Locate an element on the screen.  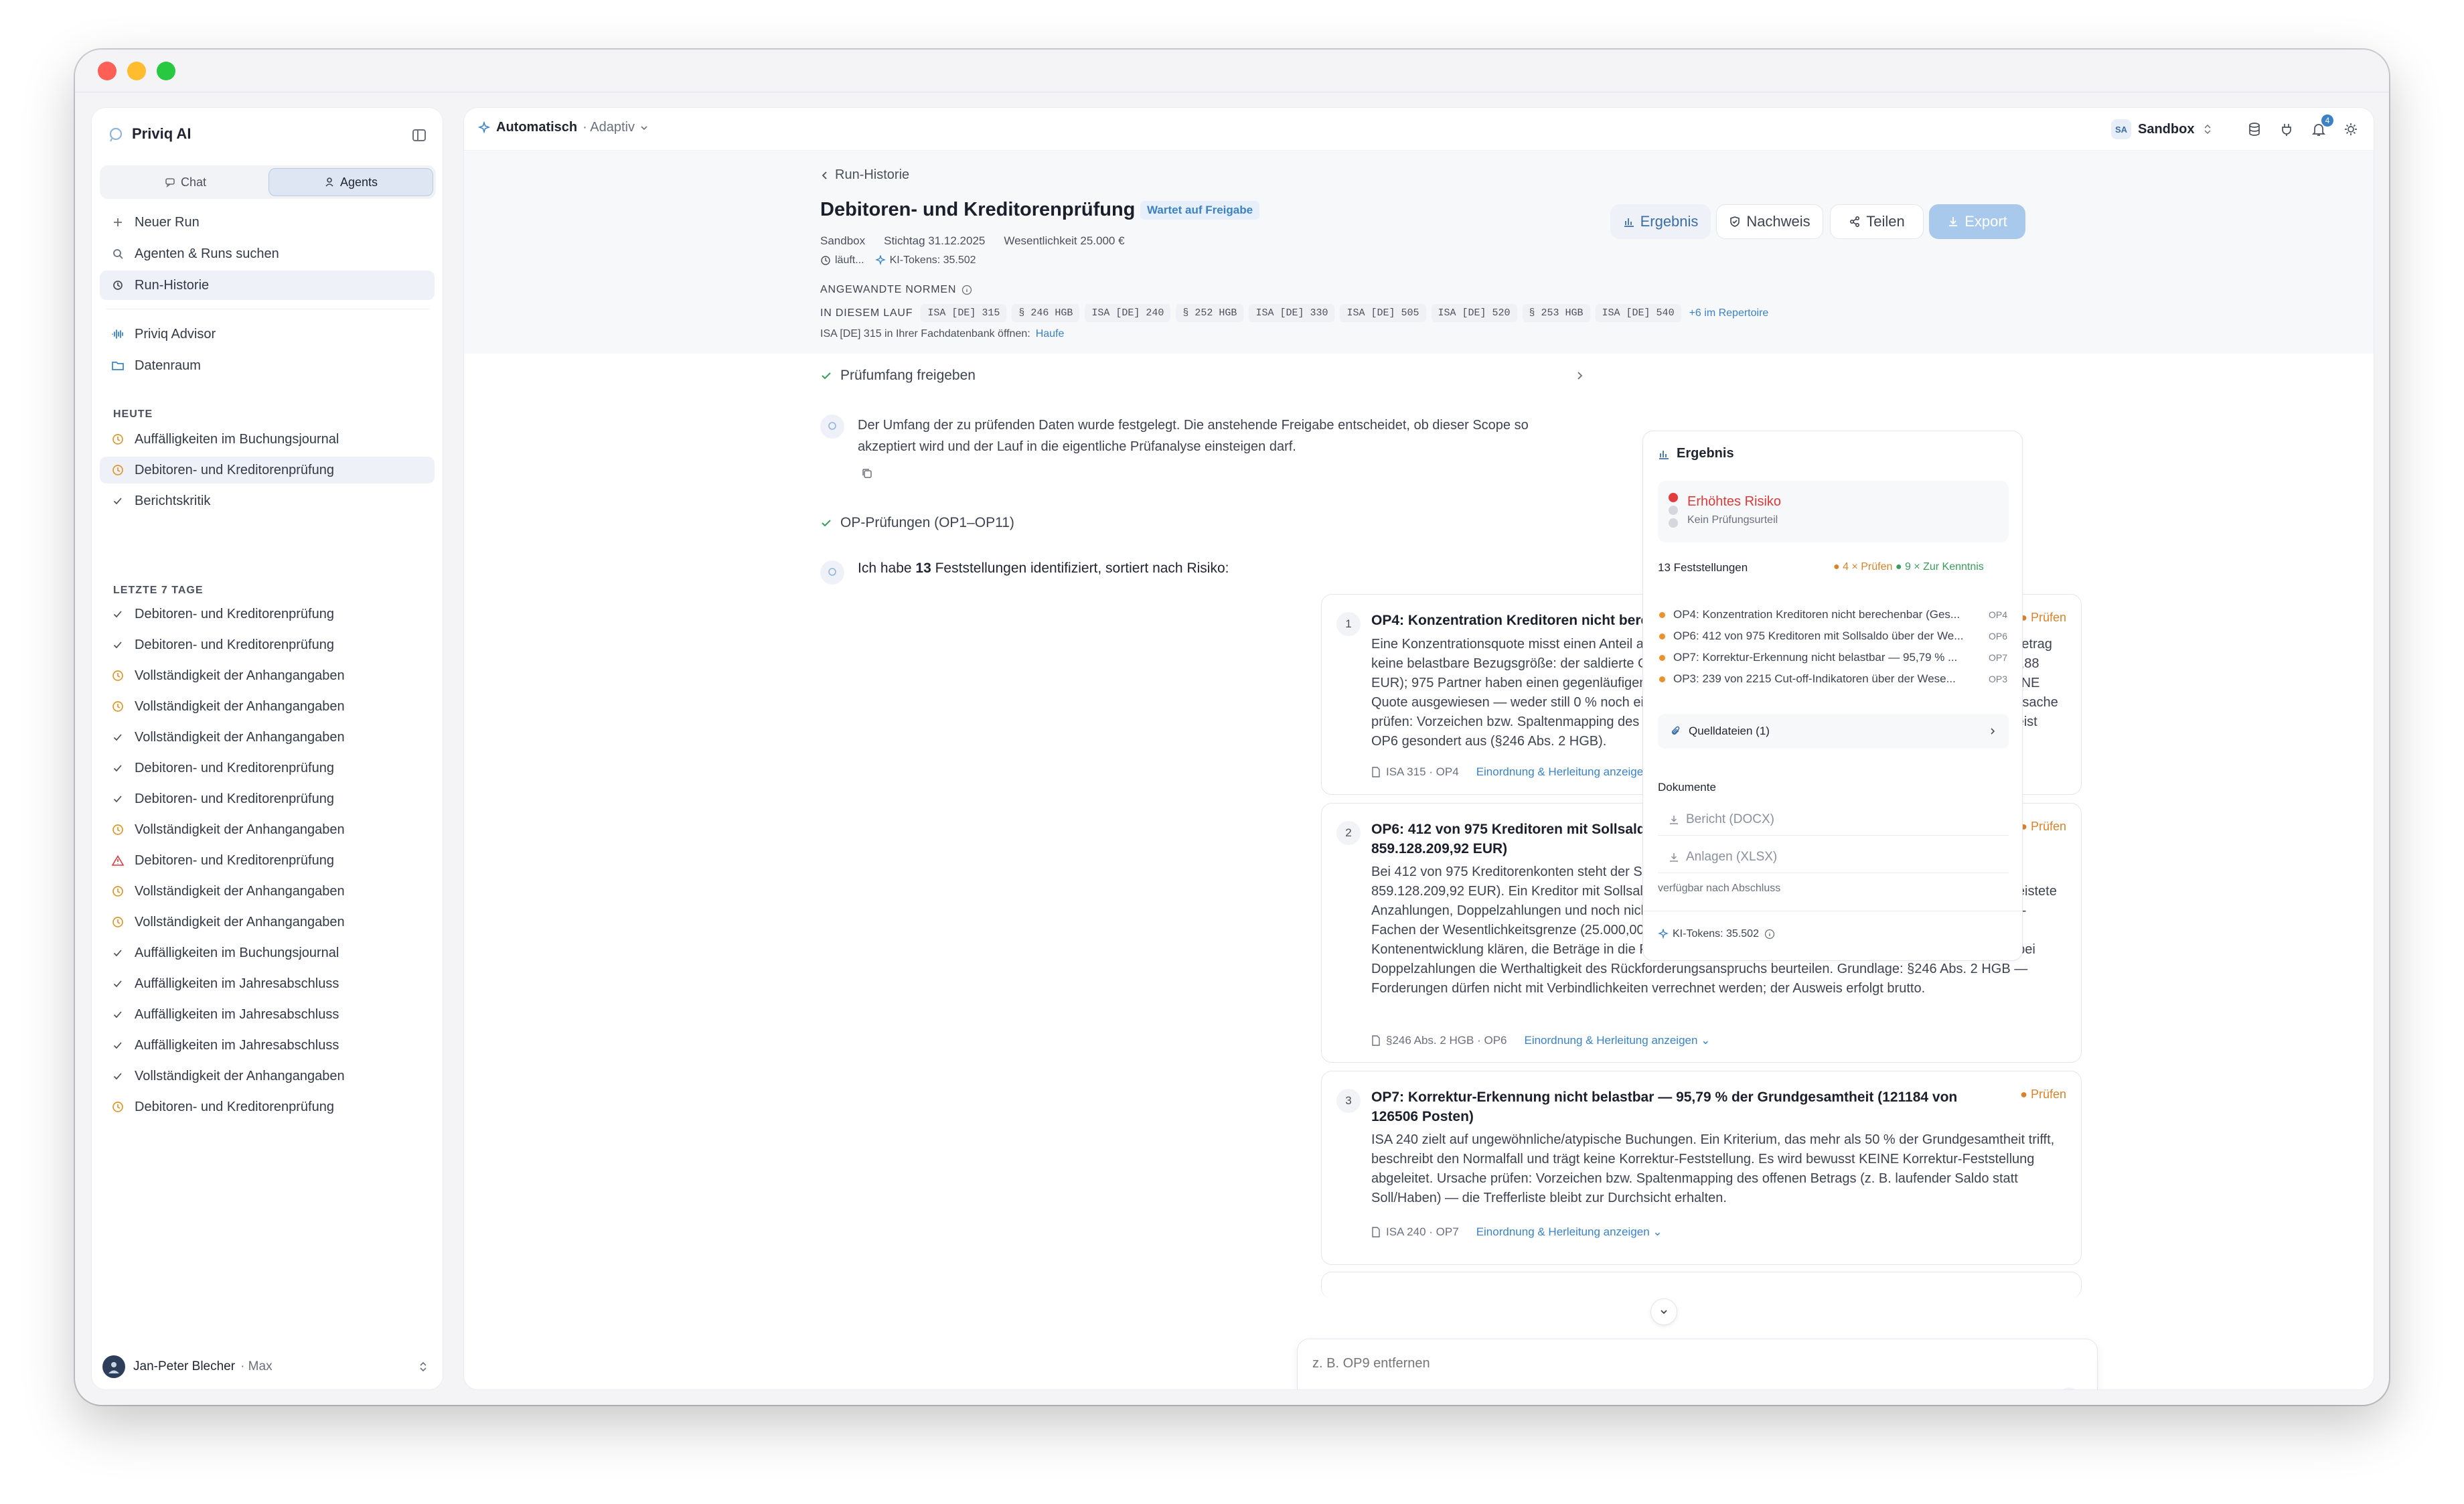
plug-icon is located at coordinates (2286, 129).